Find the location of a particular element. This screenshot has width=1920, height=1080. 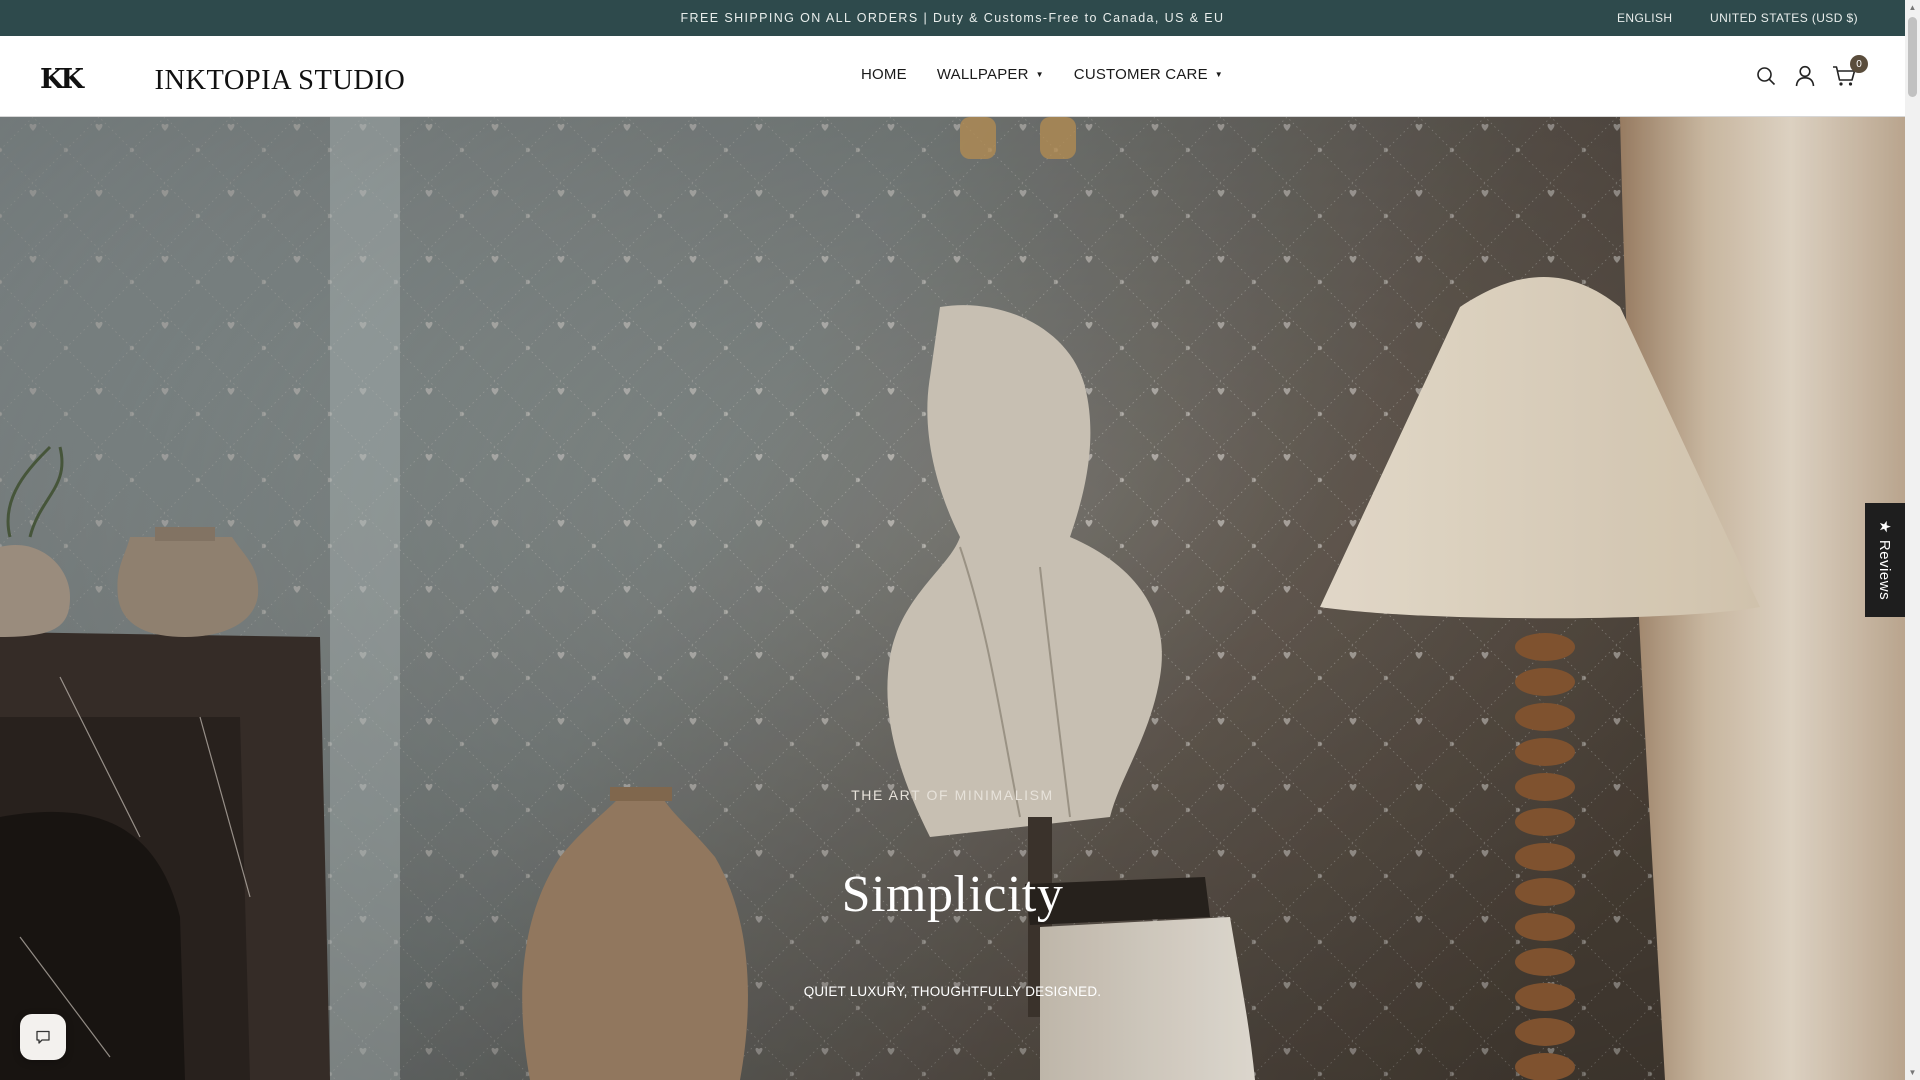

star-icon: ★ is located at coordinates (1885, 526).